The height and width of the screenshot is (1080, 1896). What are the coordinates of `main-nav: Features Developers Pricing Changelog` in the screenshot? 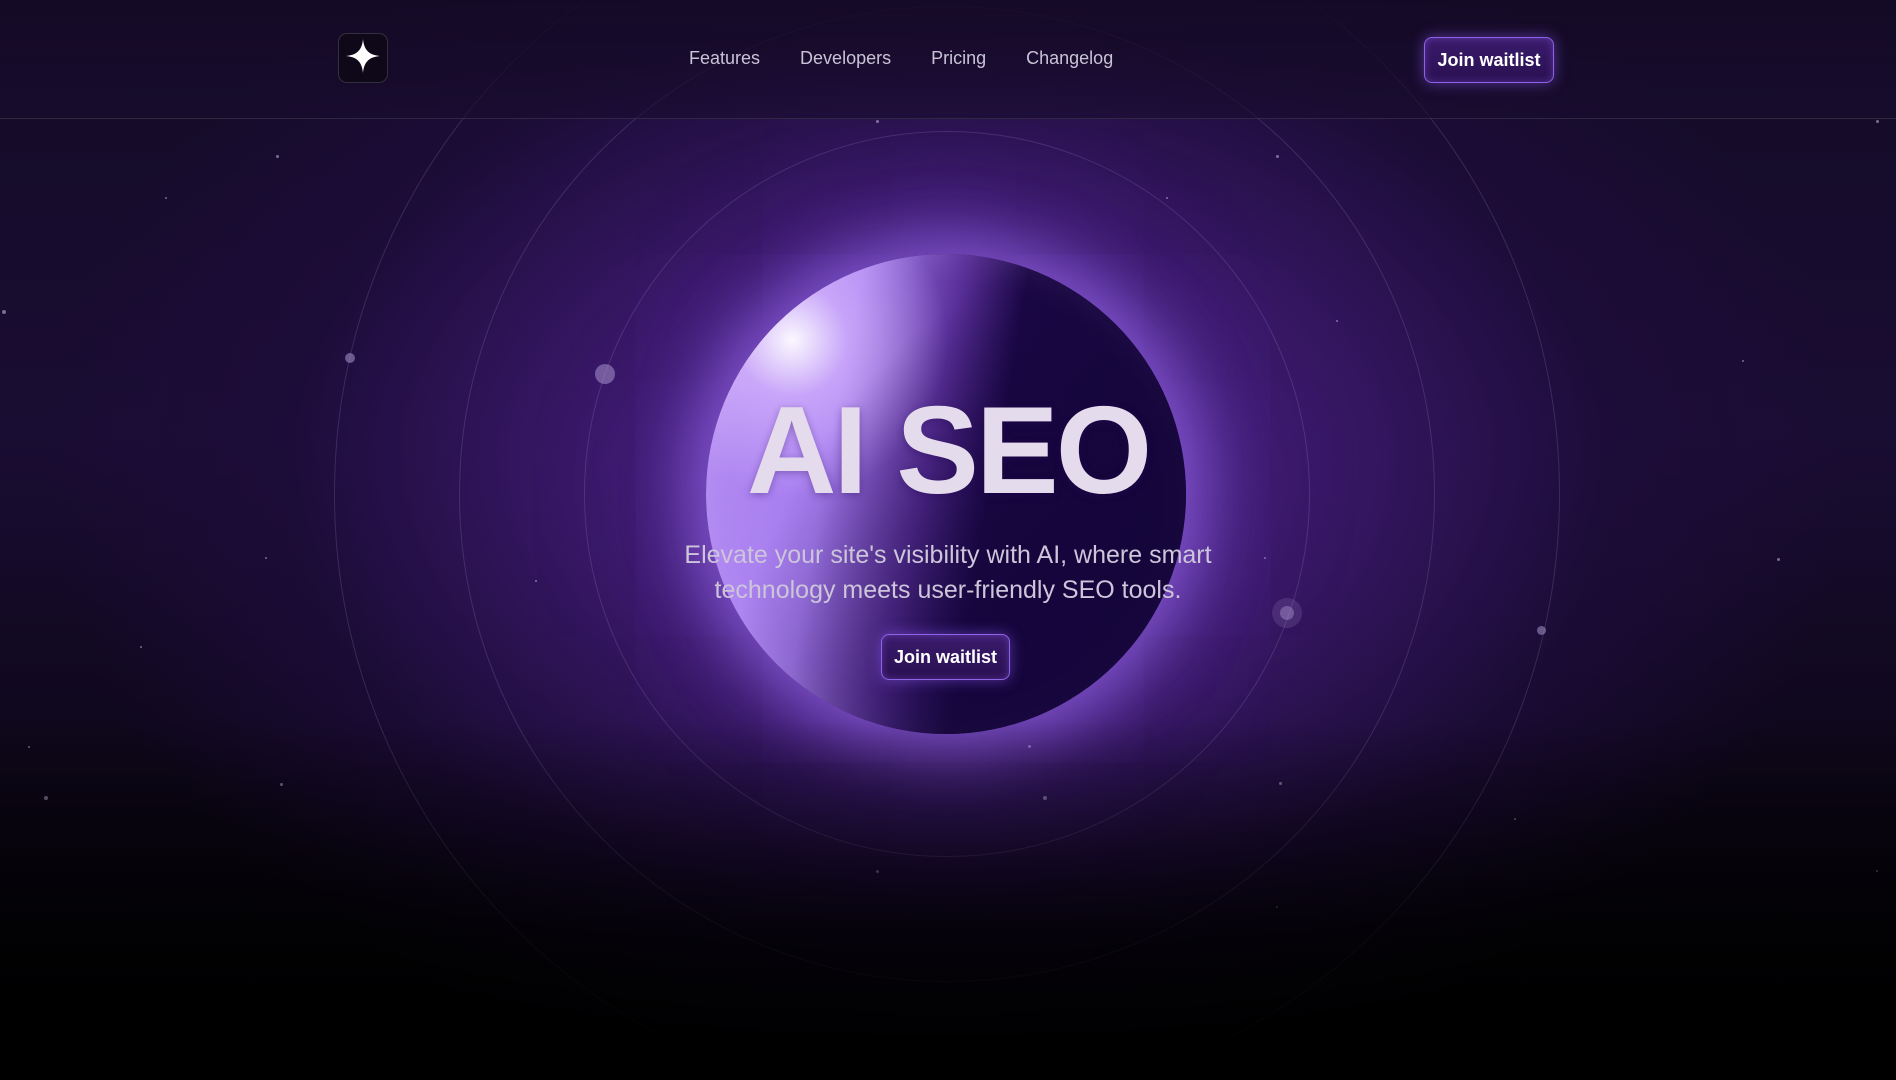 It's located at (901, 58).